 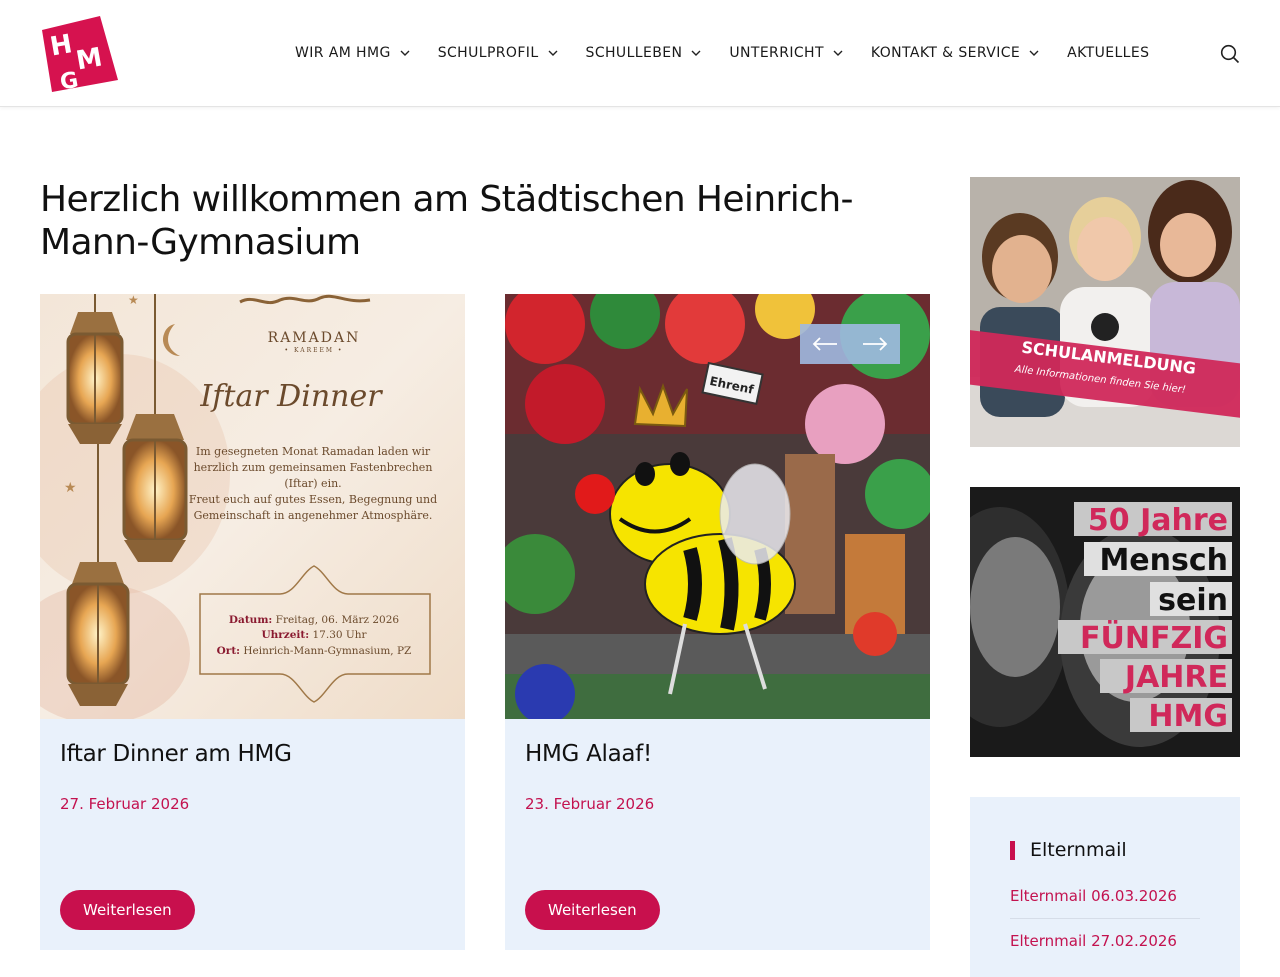 What do you see at coordinates (314, 635) in the screenshot?
I see `poster-detail-time: Uhrzeit: 17.30 Uhr` at bounding box center [314, 635].